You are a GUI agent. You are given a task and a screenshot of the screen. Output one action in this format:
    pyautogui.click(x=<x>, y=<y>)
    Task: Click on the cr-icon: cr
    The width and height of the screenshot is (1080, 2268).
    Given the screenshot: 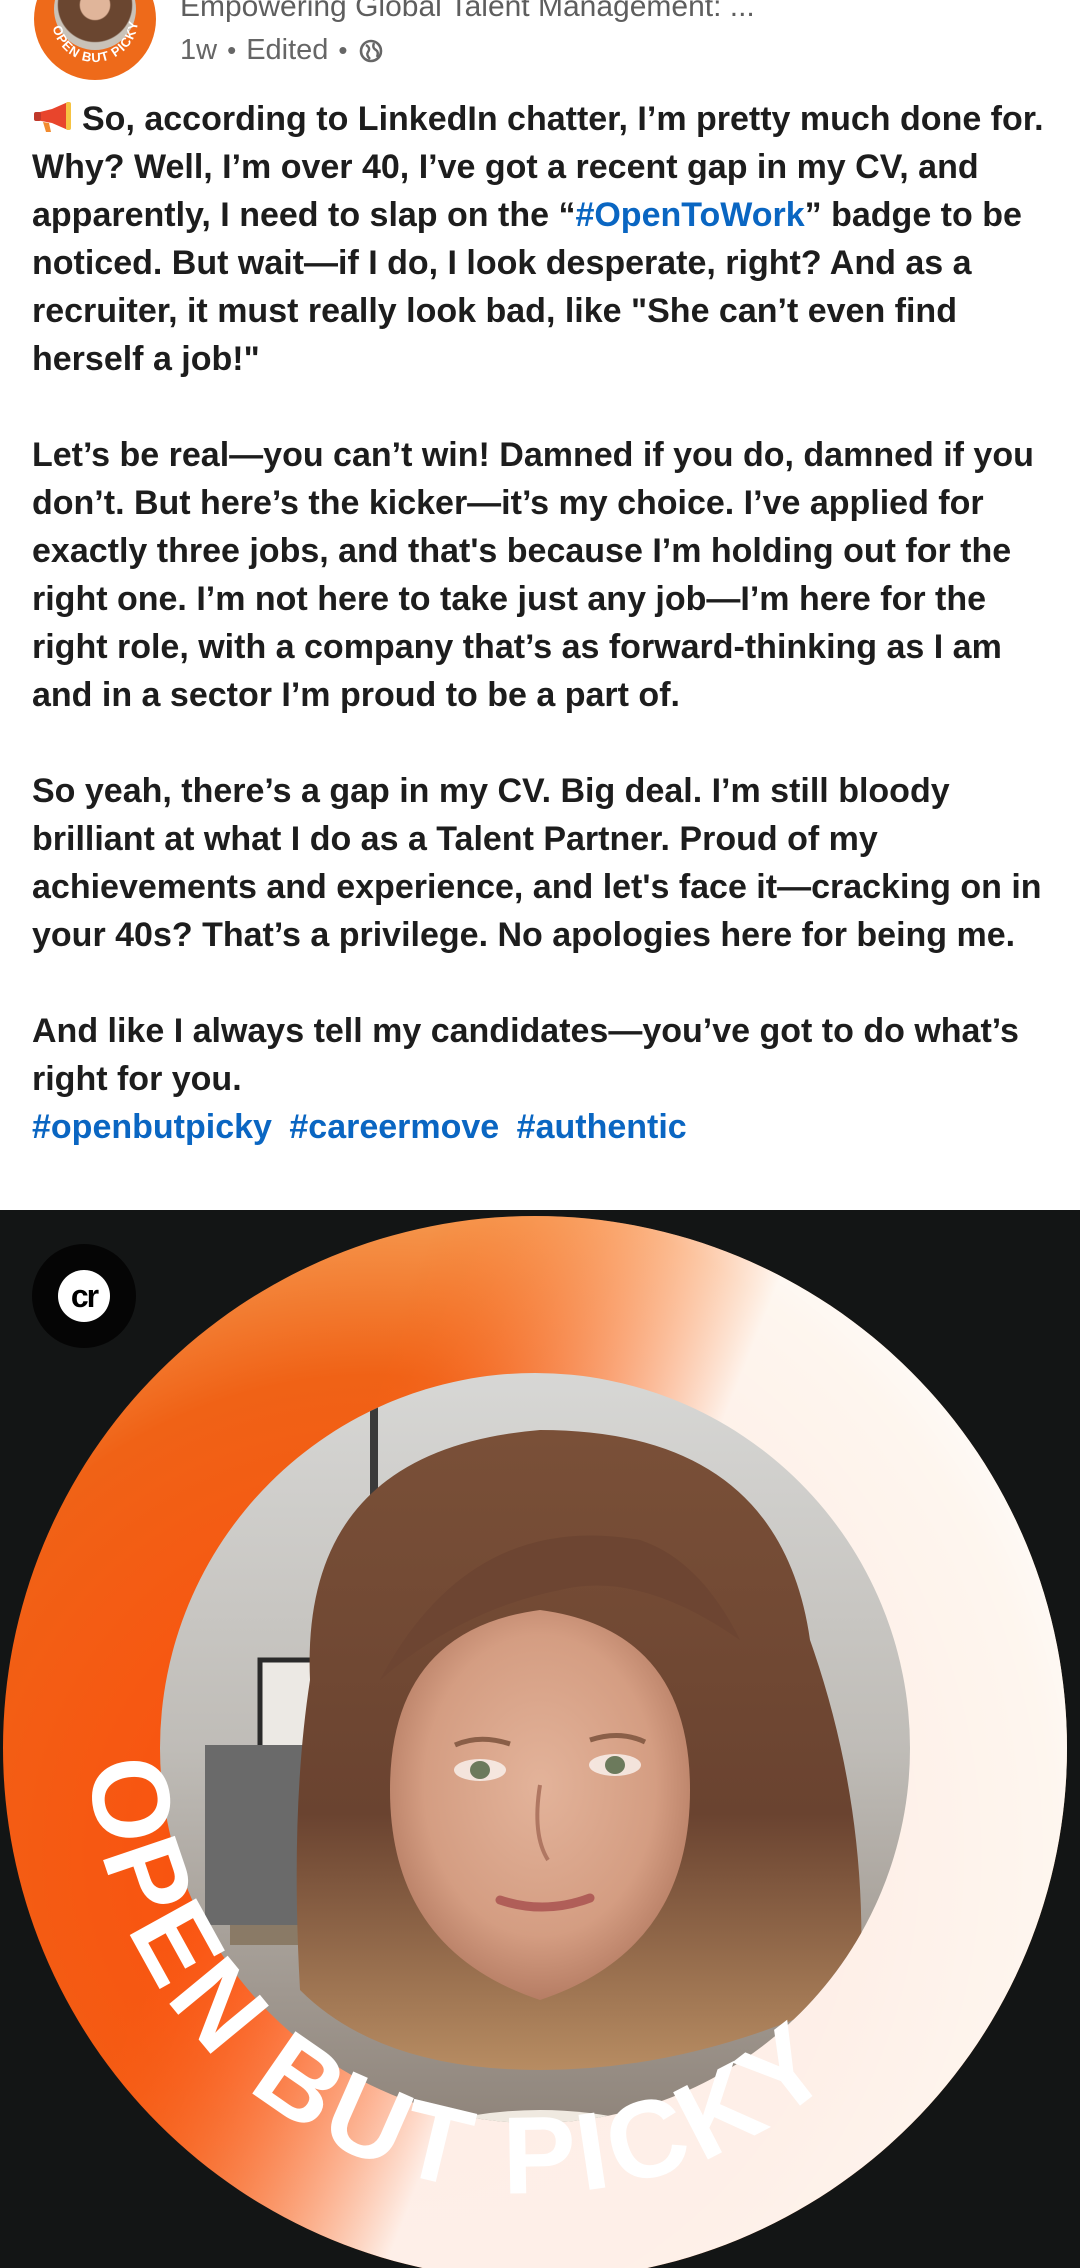 What is the action you would take?
    pyautogui.click(x=84, y=1296)
    